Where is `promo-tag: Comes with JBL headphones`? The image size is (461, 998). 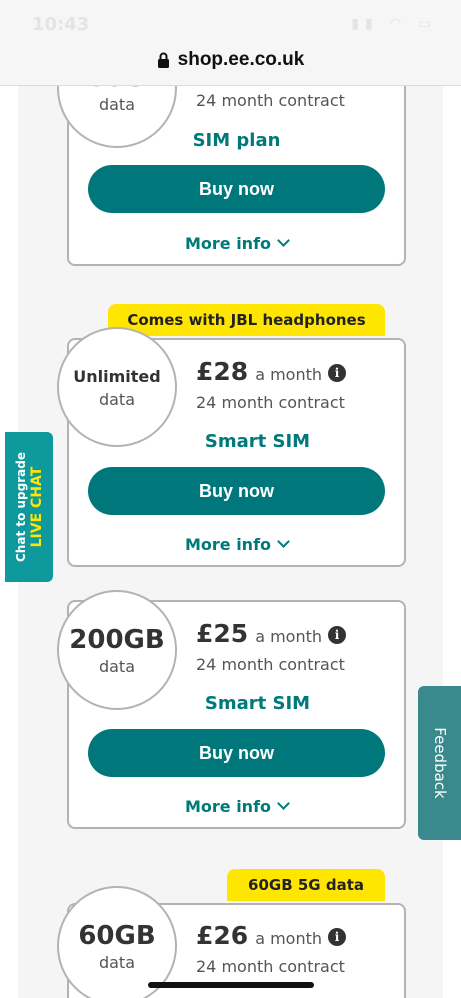
promo-tag: Comes with JBL headphones is located at coordinates (246, 320).